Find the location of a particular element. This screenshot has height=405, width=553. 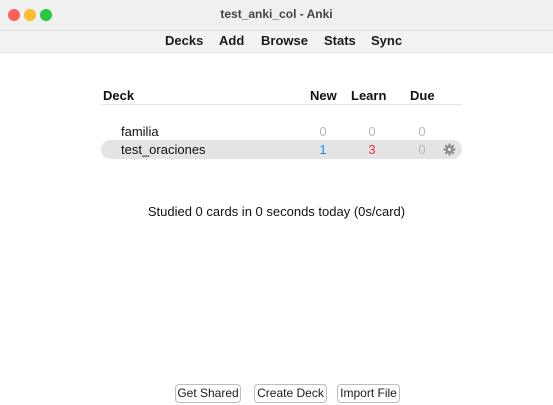

create-deck-button: Create Deck is located at coordinates (290, 393).